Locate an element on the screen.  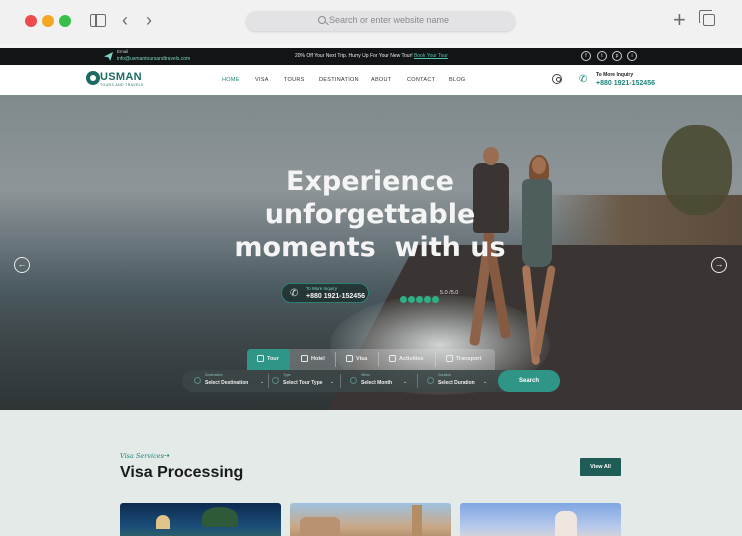
nav-link-about: ABOUT is located at coordinates (381, 80).